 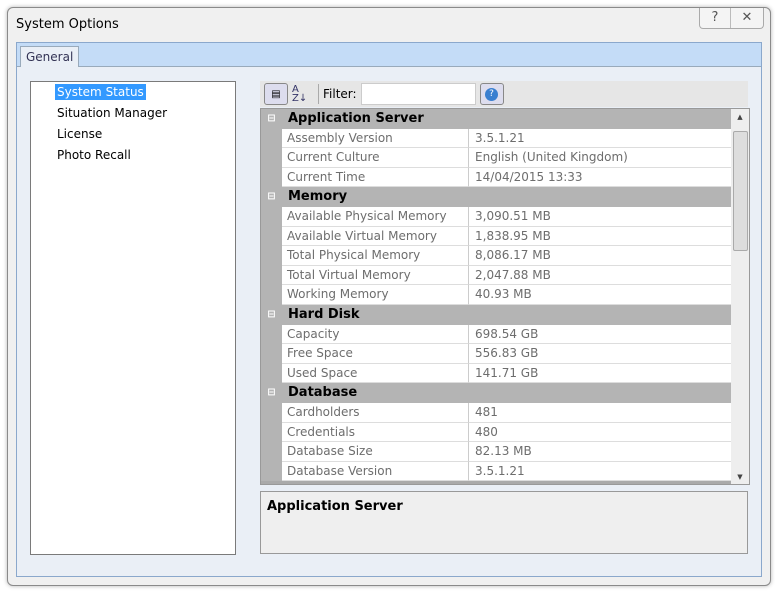 I want to click on property-row: Credentials 480, so click(x=505, y=432).